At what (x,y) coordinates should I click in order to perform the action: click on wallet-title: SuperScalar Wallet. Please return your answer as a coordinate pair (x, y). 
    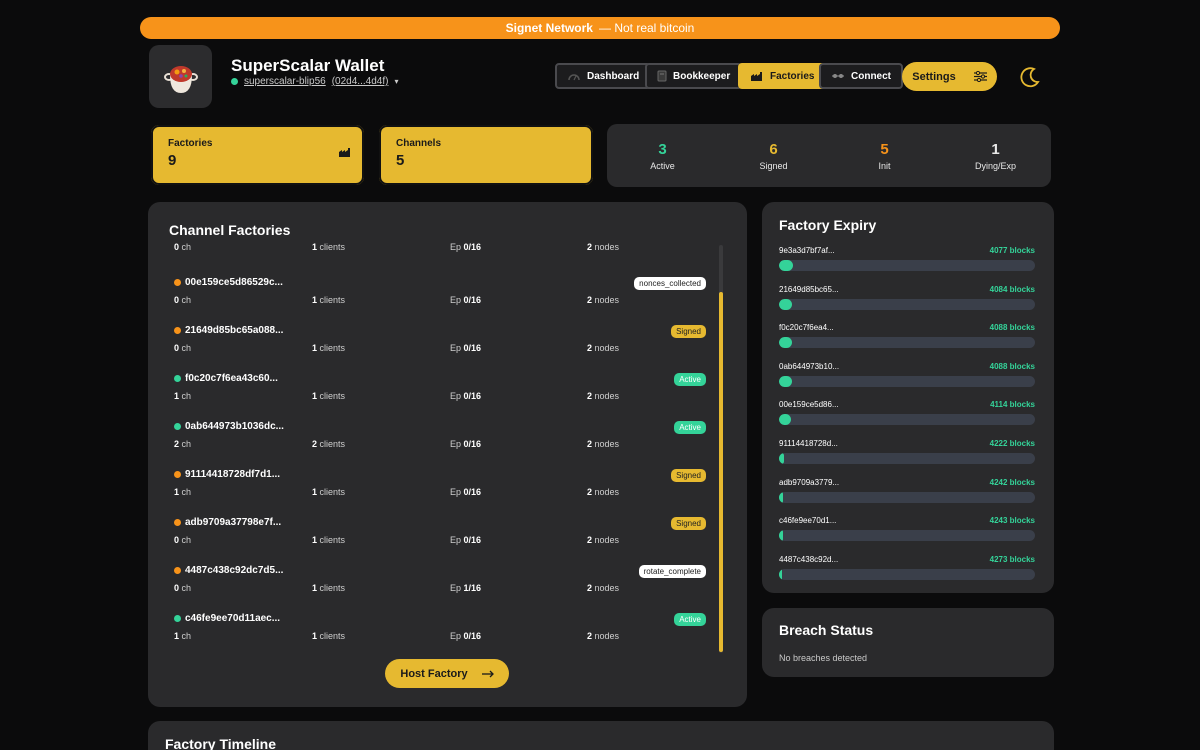
    Looking at the image, I should click on (308, 65).